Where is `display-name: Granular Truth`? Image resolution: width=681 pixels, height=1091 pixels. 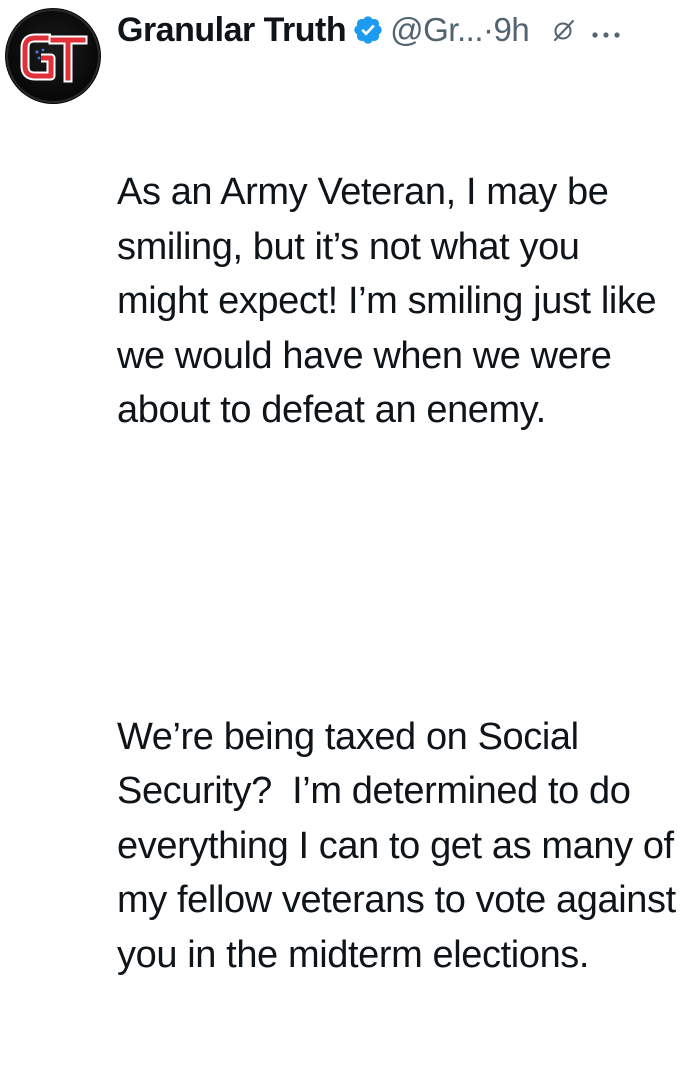 display-name: Granular Truth is located at coordinates (232, 30).